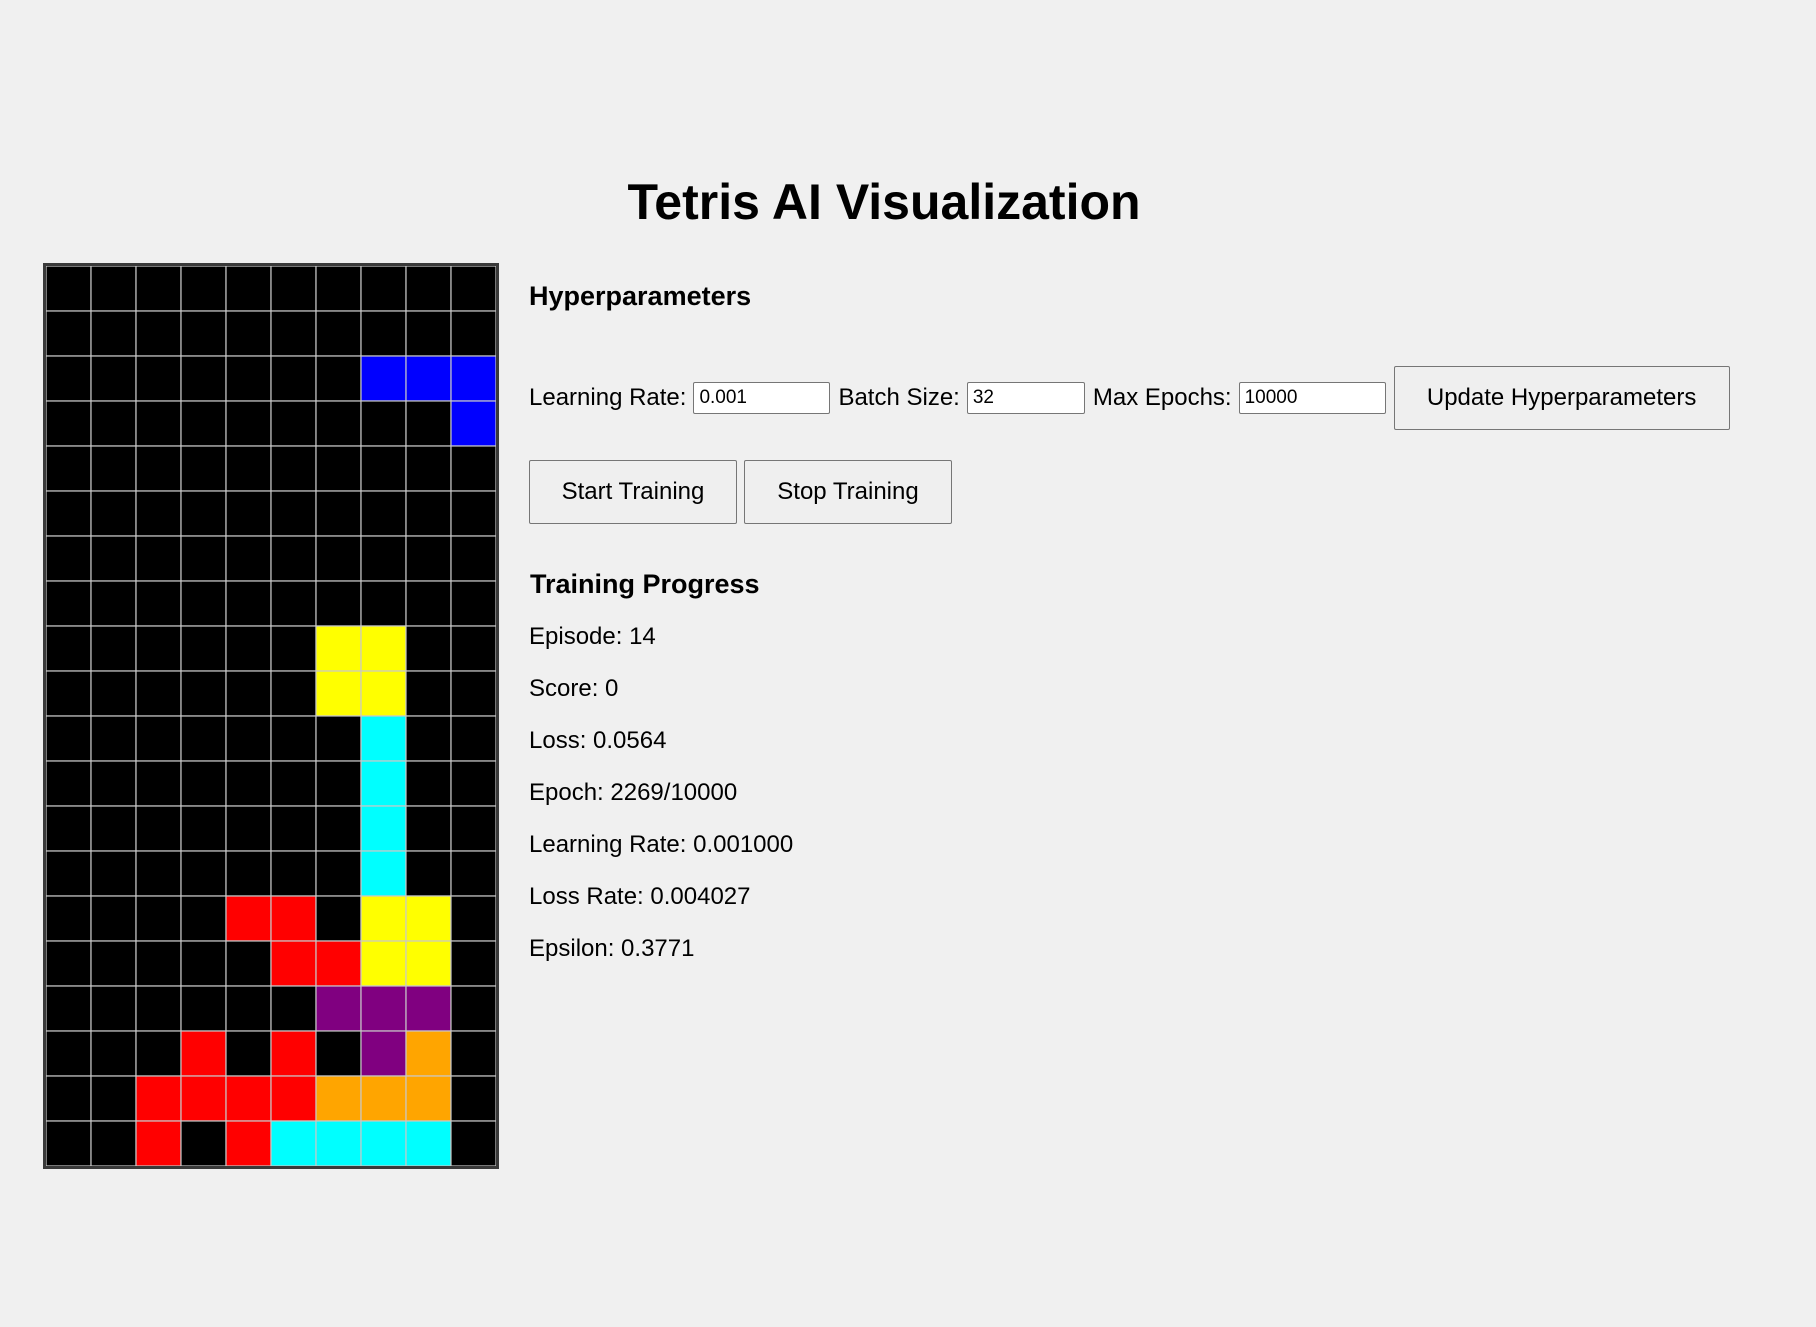 The height and width of the screenshot is (1327, 1816). What do you see at coordinates (661, 844) in the screenshot?
I see `learning-rate-stat: Learning Rate: 0.001000` at bounding box center [661, 844].